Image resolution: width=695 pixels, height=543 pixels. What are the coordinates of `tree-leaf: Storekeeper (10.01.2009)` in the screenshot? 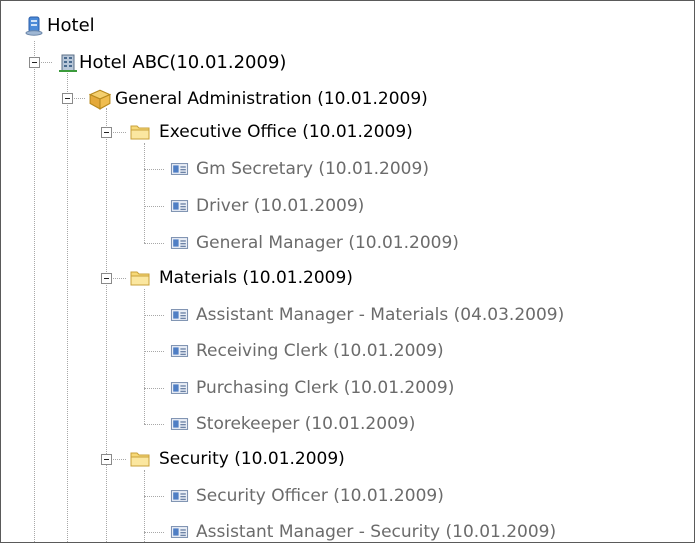 It's located at (290, 424).